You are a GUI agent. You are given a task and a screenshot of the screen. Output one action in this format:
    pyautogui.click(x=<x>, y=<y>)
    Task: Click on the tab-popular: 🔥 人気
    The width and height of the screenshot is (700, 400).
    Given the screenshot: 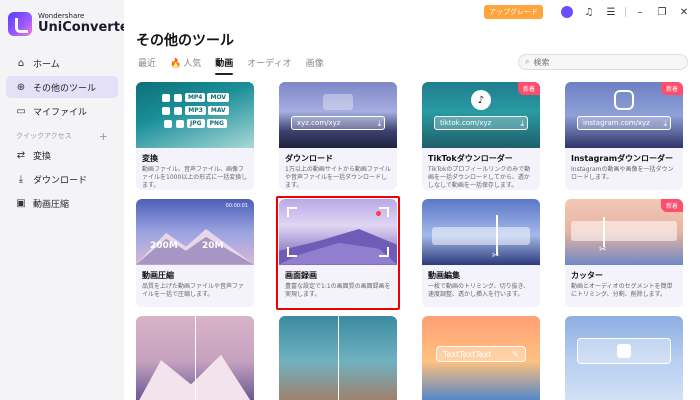 What is the action you would take?
    pyautogui.click(x=185, y=64)
    